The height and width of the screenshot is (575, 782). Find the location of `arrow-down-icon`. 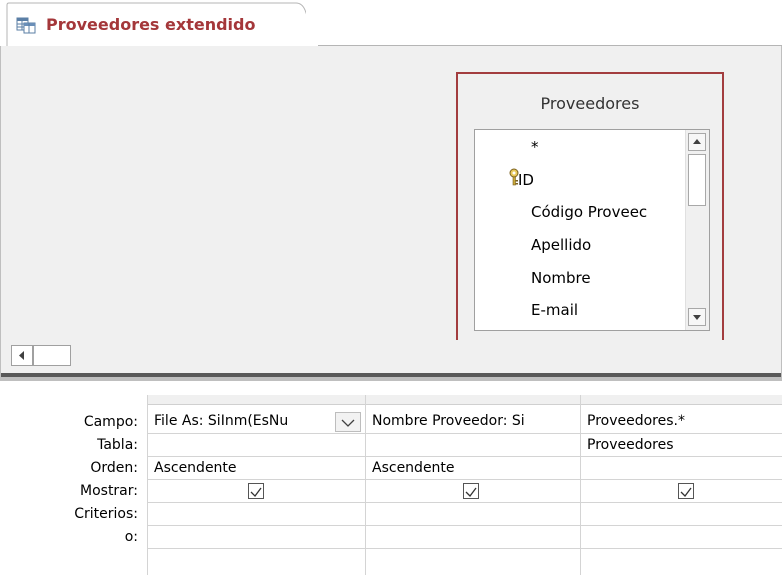

arrow-down-icon is located at coordinates (697, 317).